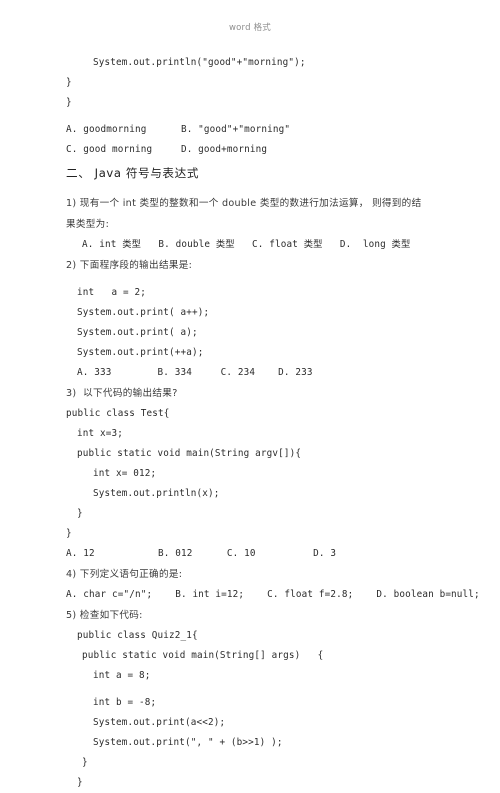 The height and width of the screenshot is (793, 500). Describe the element at coordinates (125, 702) in the screenshot. I see `q5-code-int-bneg8: int b = -8;` at that location.